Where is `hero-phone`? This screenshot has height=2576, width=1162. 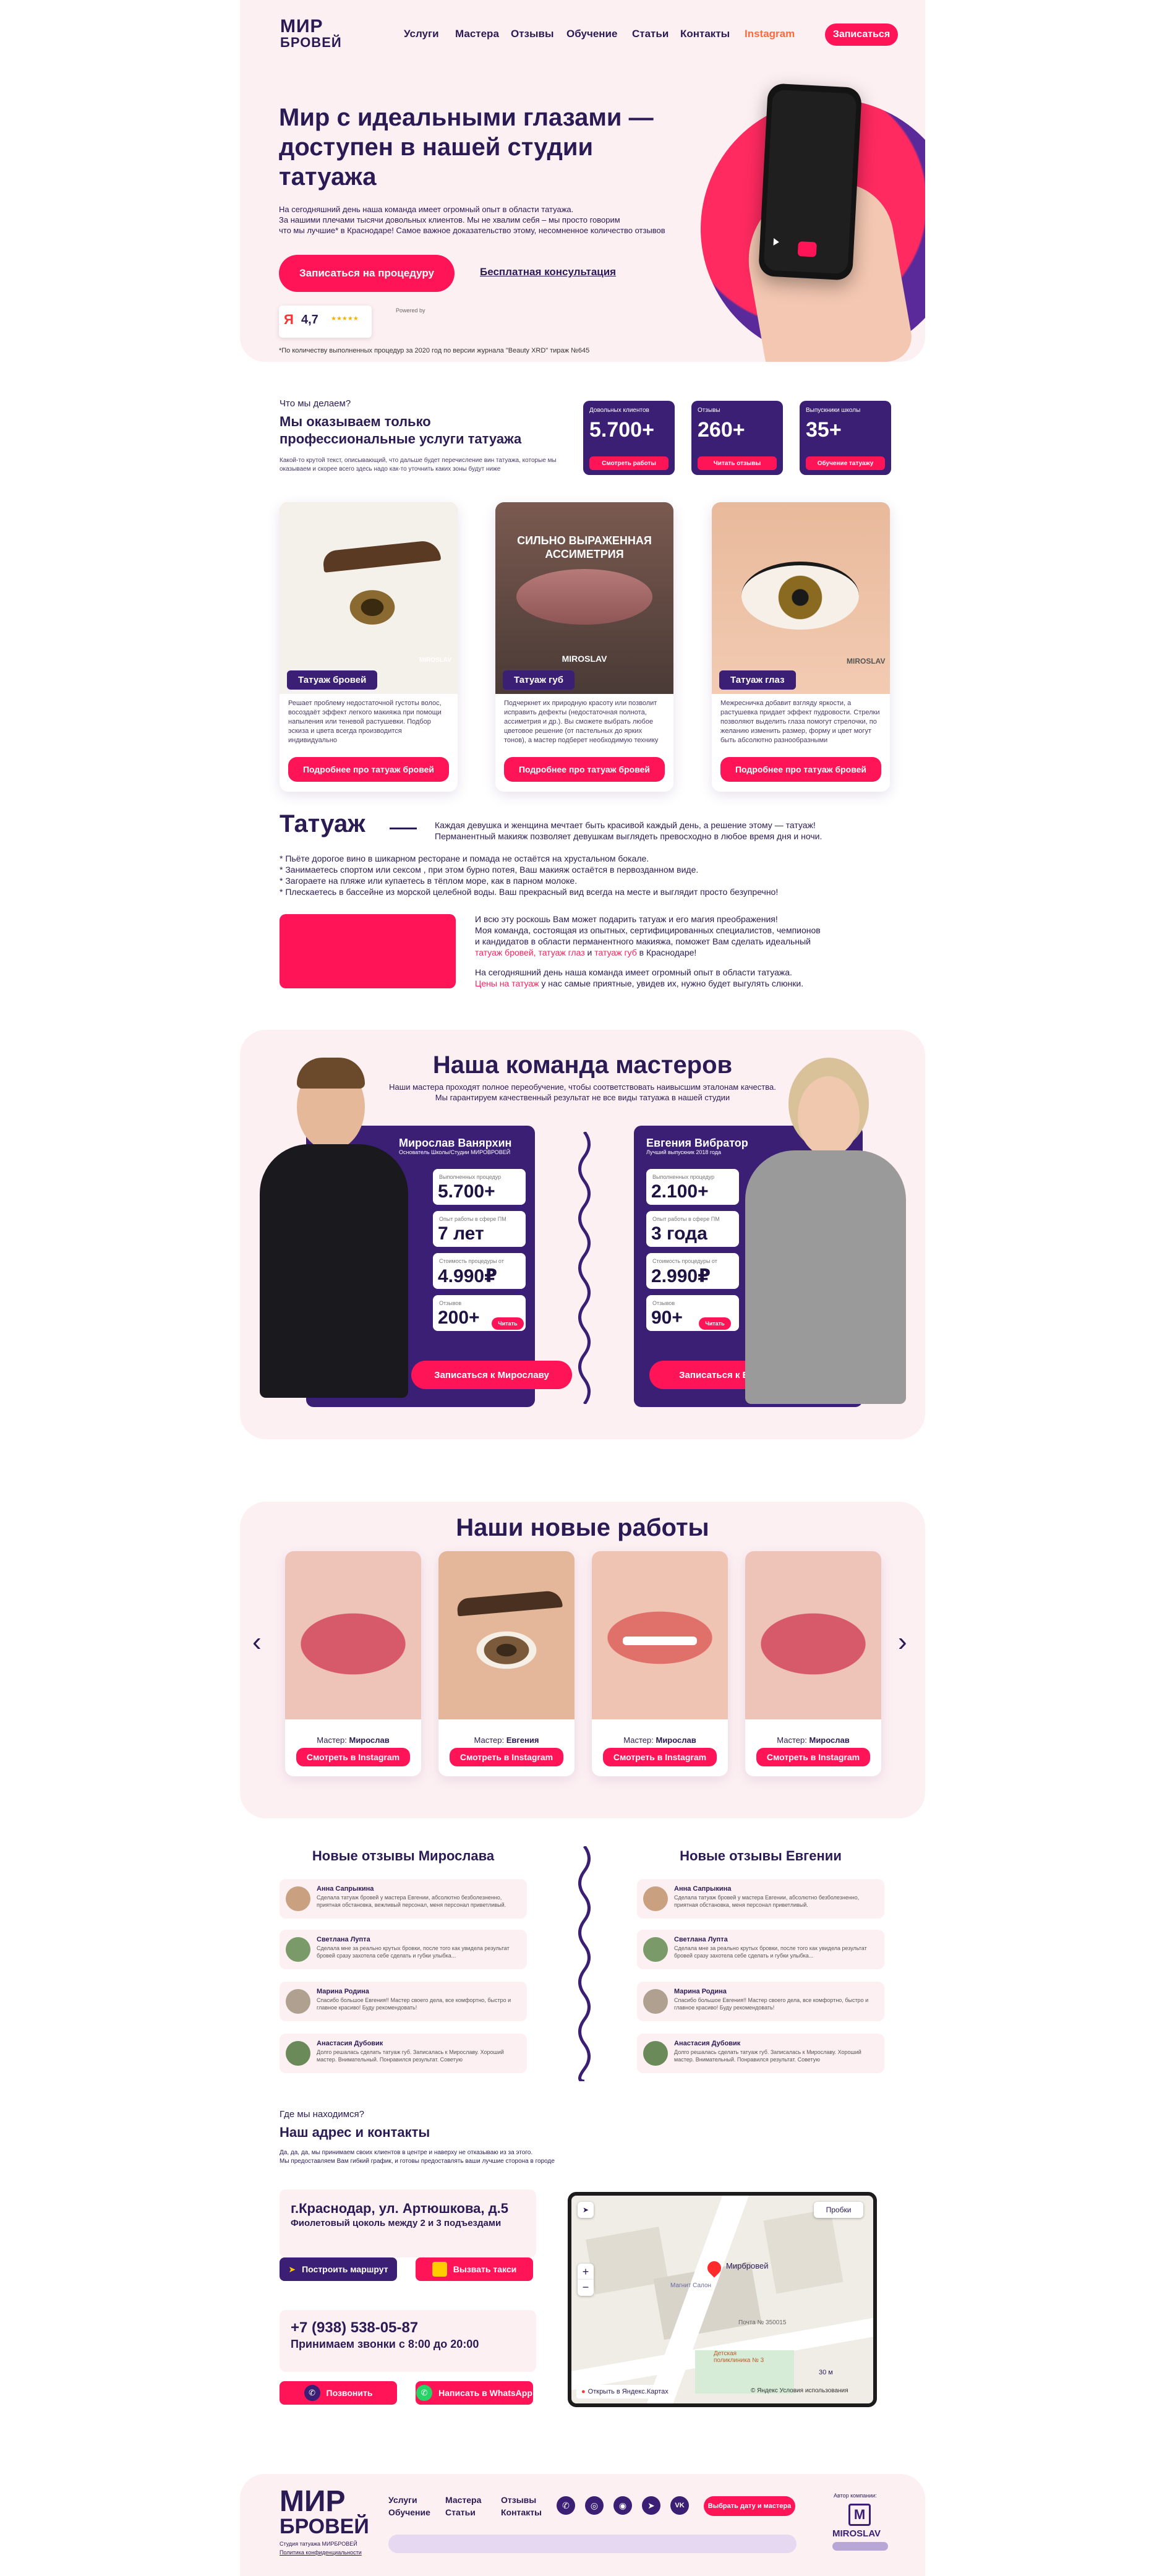
hero-phone is located at coordinates (810, 182).